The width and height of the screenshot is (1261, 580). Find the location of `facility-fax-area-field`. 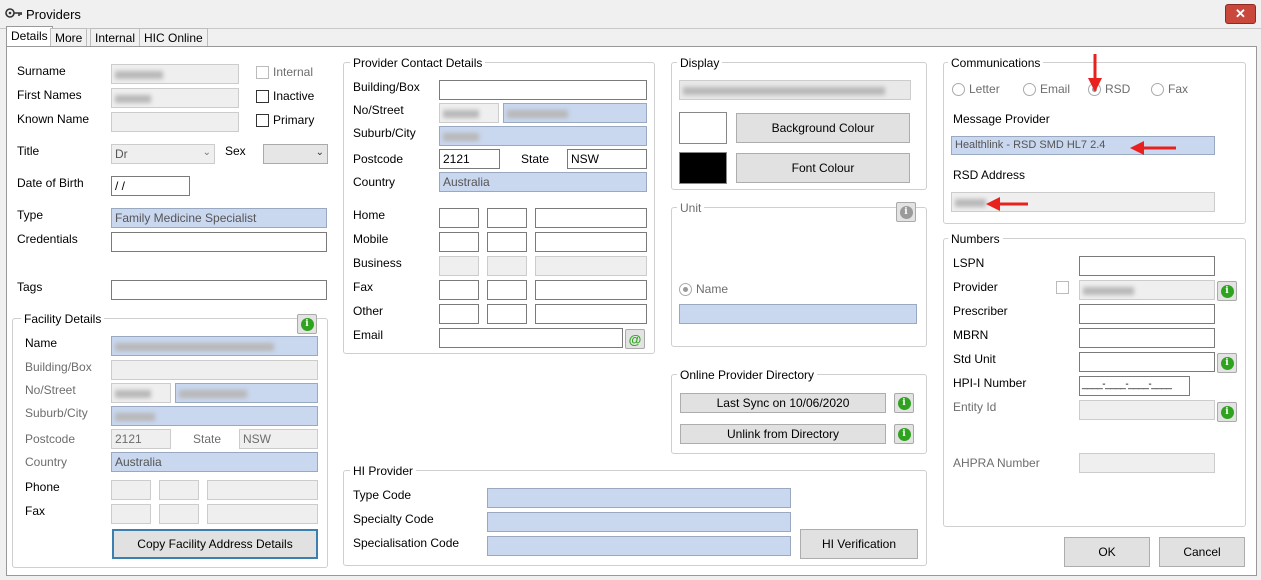

facility-fax-area-field is located at coordinates (131, 514).